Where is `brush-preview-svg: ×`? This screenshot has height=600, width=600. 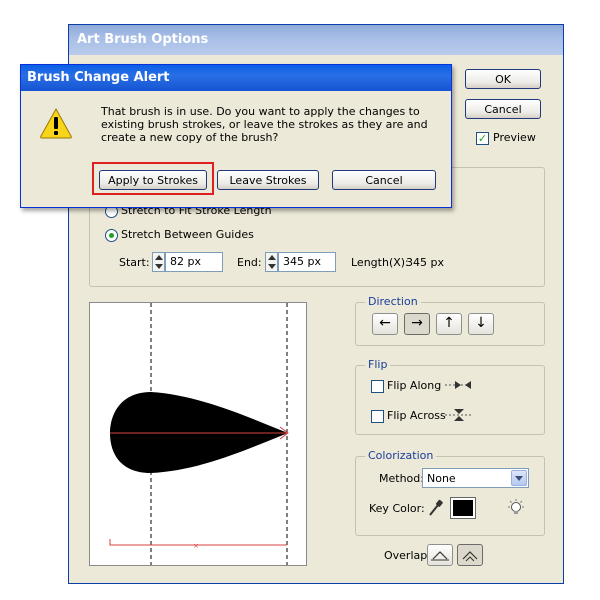
brush-preview-svg: × is located at coordinates (199, 434).